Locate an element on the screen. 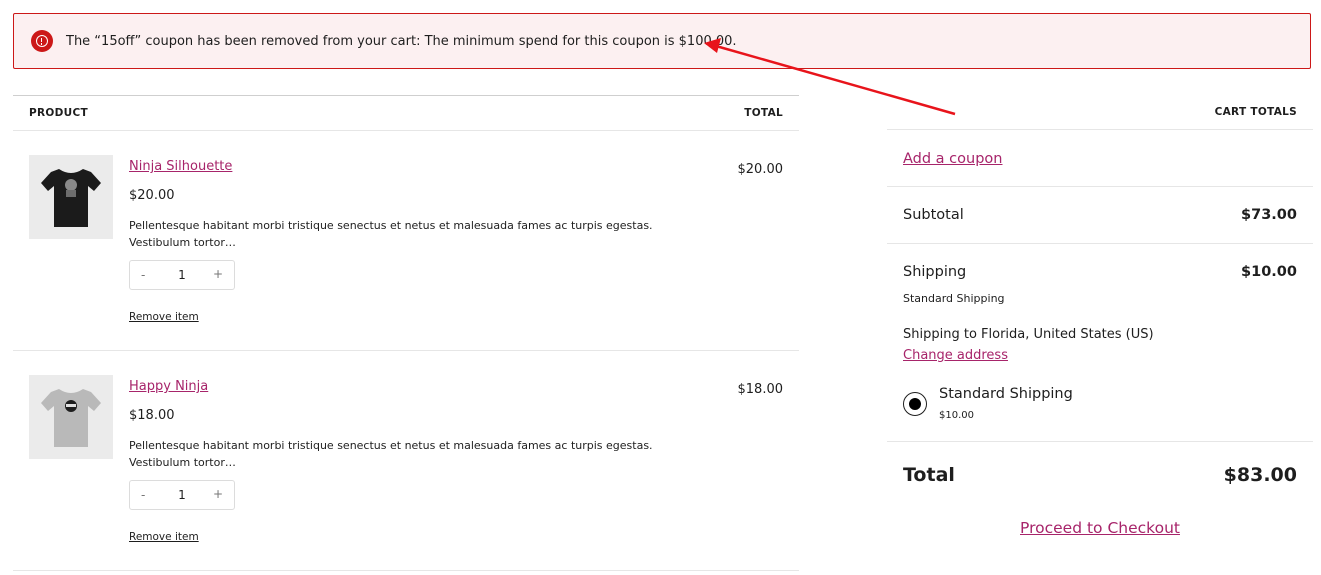 The width and height of the screenshot is (1321, 575). coupon-row: Add a coupon is located at coordinates (1100, 158).